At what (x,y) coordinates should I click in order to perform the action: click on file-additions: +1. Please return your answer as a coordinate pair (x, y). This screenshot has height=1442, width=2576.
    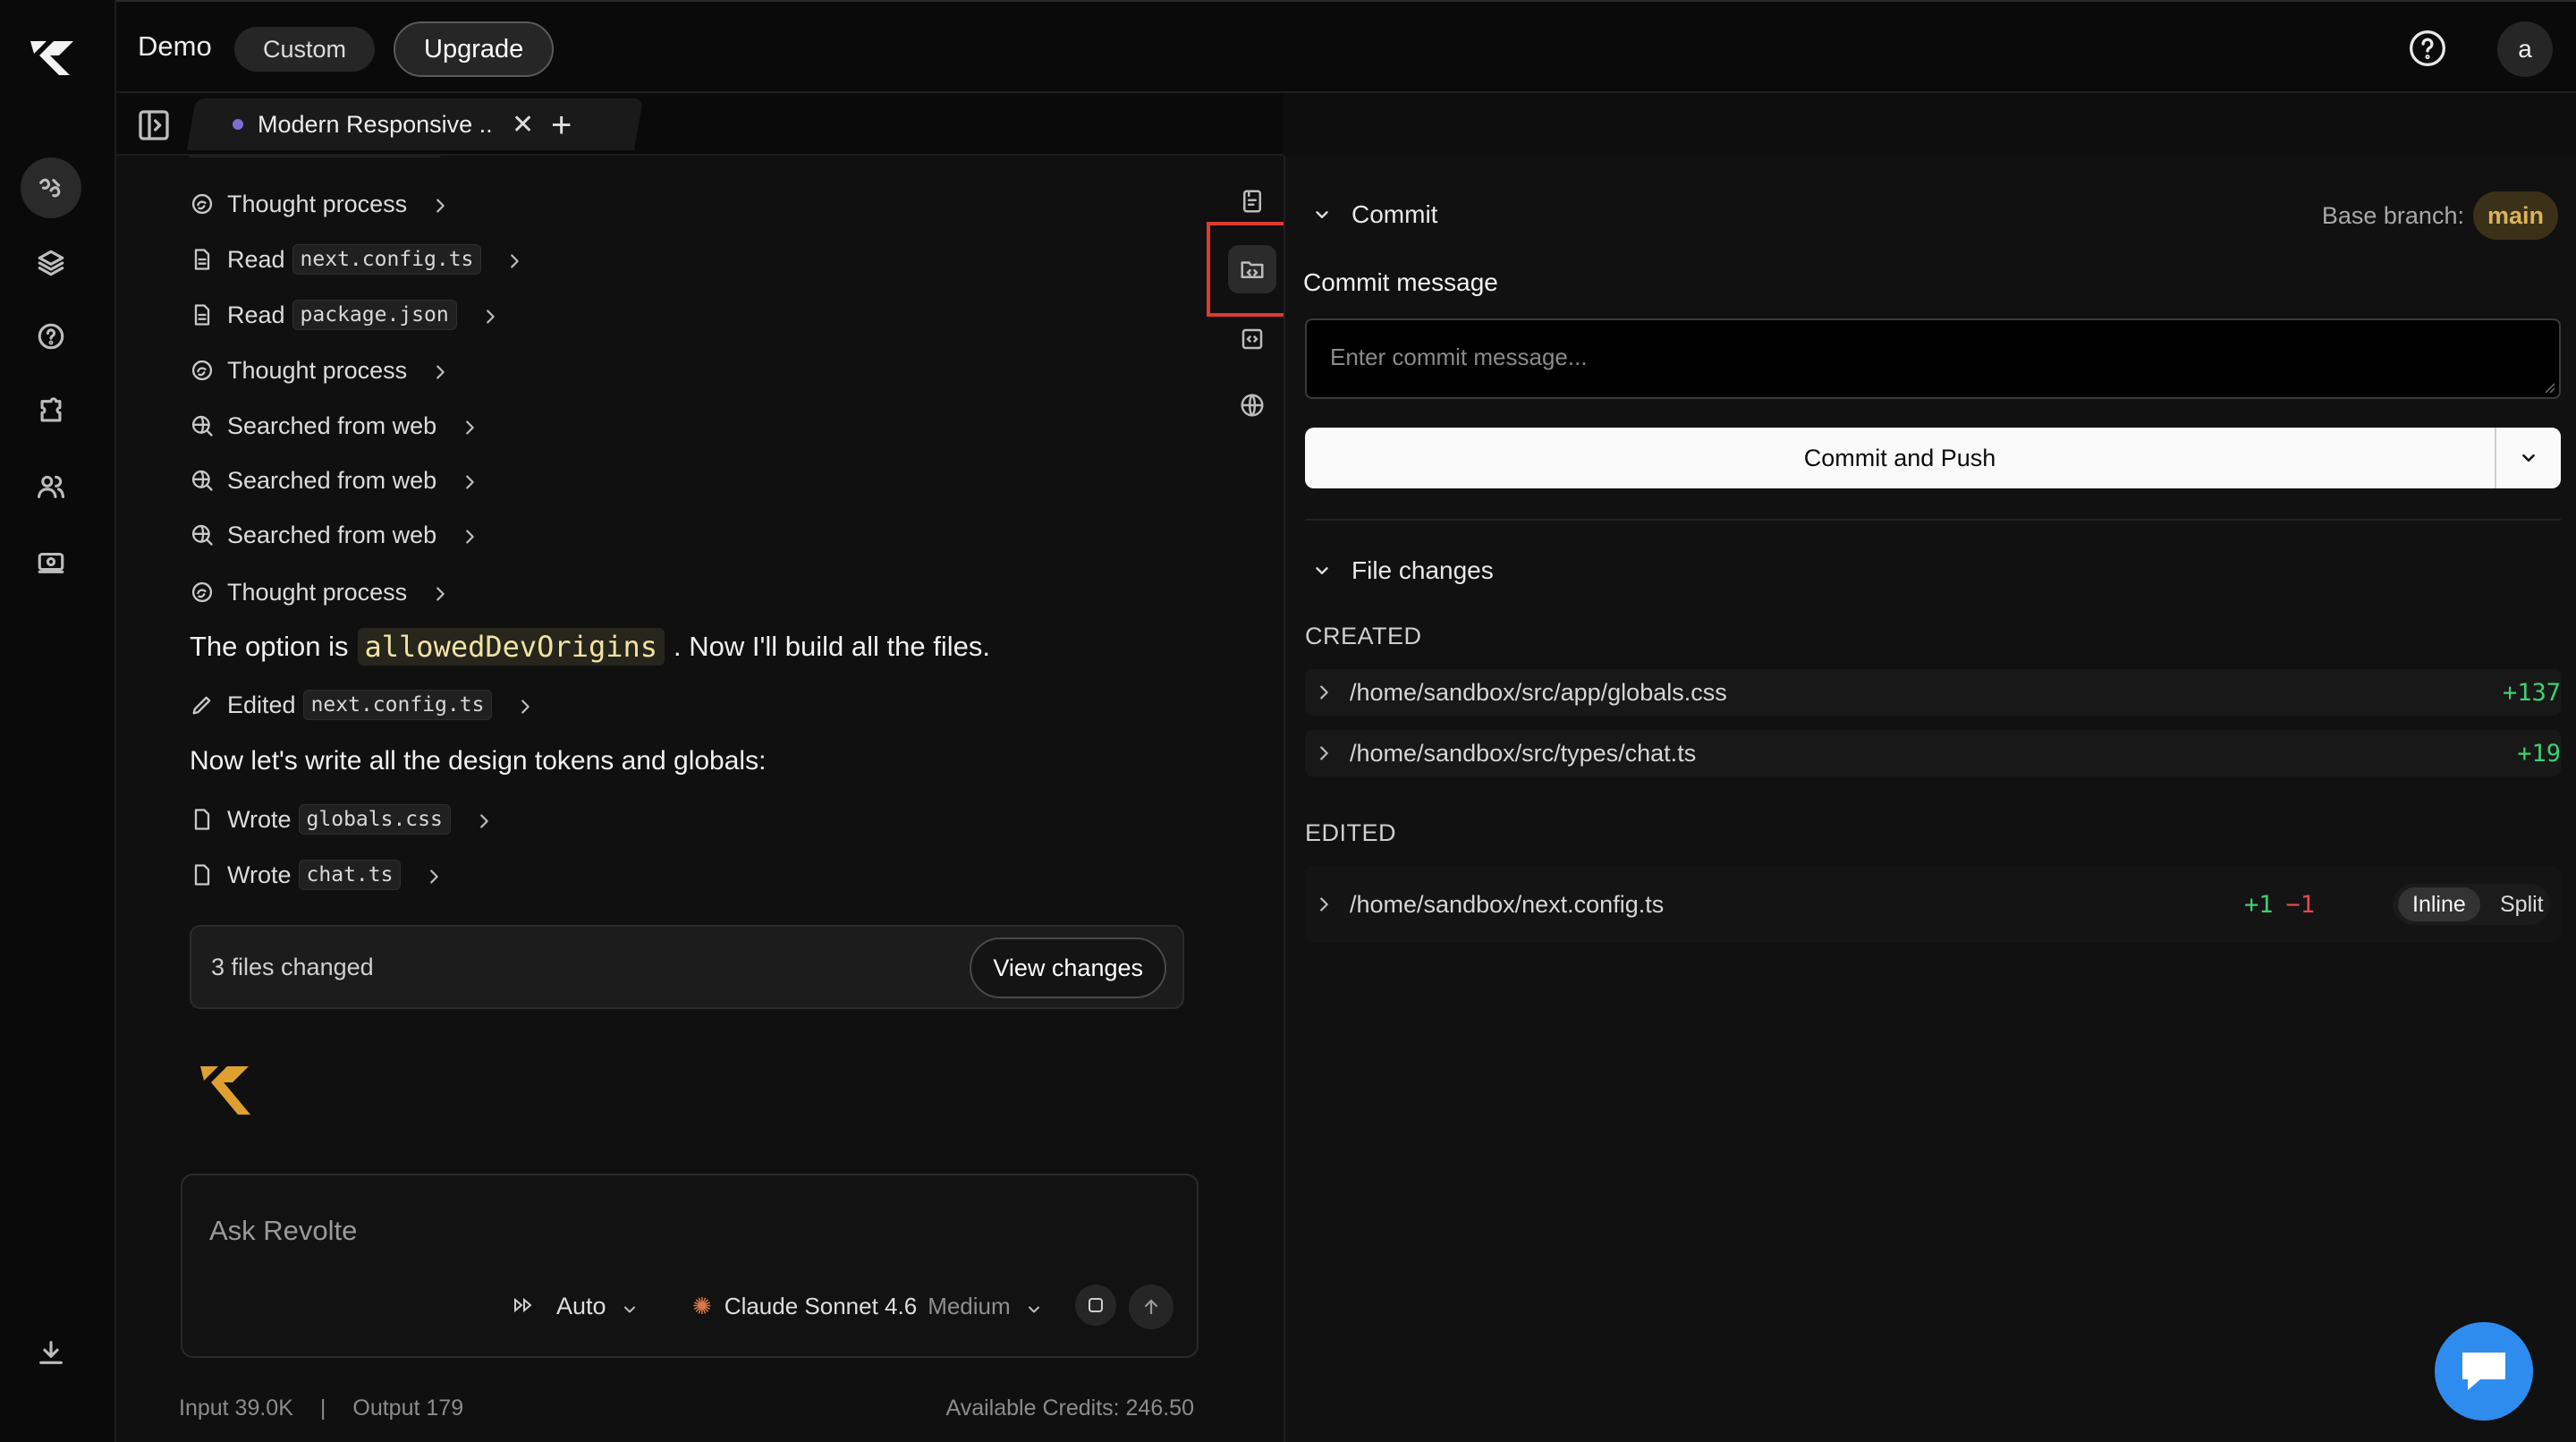
    Looking at the image, I should click on (2259, 905).